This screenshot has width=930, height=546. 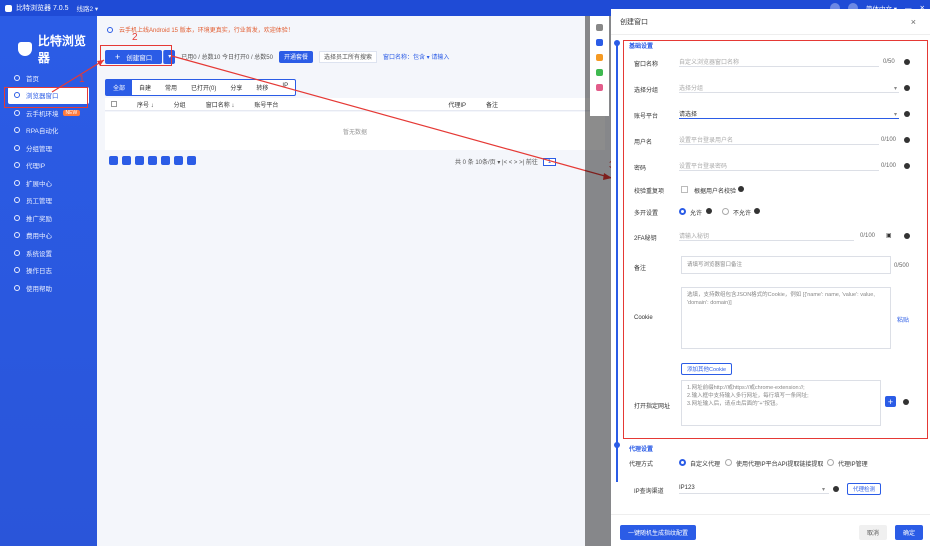 What do you see at coordinates (110, 29) in the screenshot?
I see `refresh-icon` at bounding box center [110, 29].